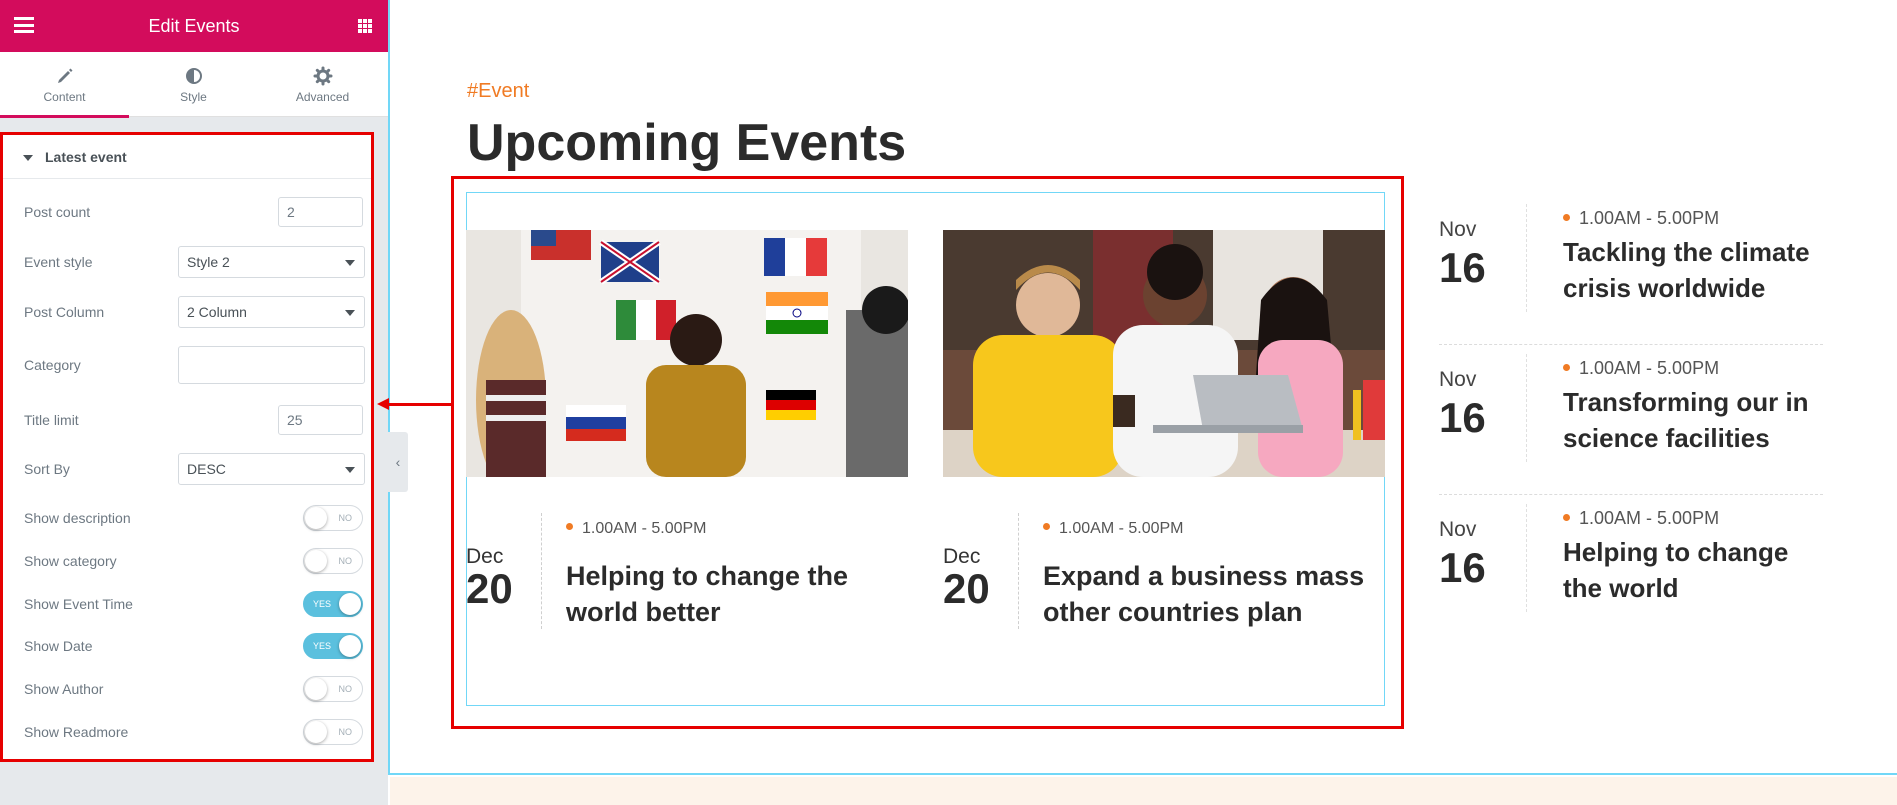  I want to click on sort-by-control: Sort By DESC, so click(187, 469).